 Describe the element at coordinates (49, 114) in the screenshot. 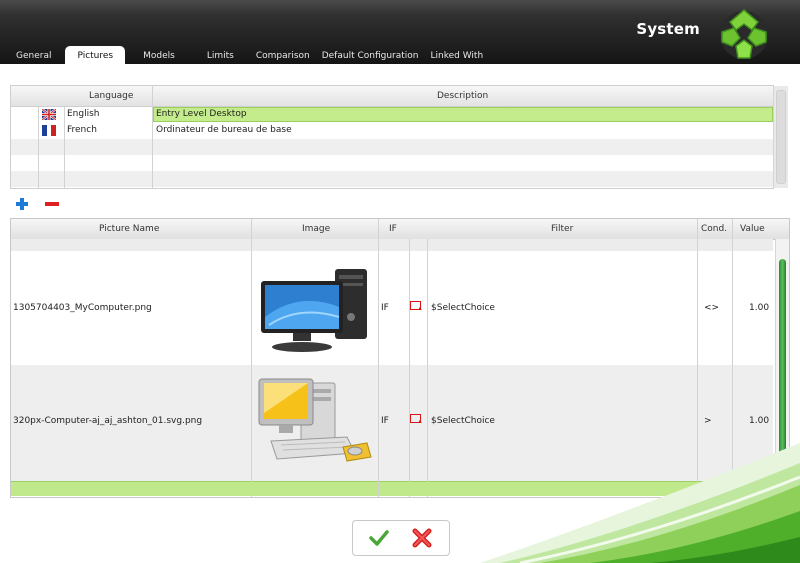

I see `uk-flag-icon` at that location.